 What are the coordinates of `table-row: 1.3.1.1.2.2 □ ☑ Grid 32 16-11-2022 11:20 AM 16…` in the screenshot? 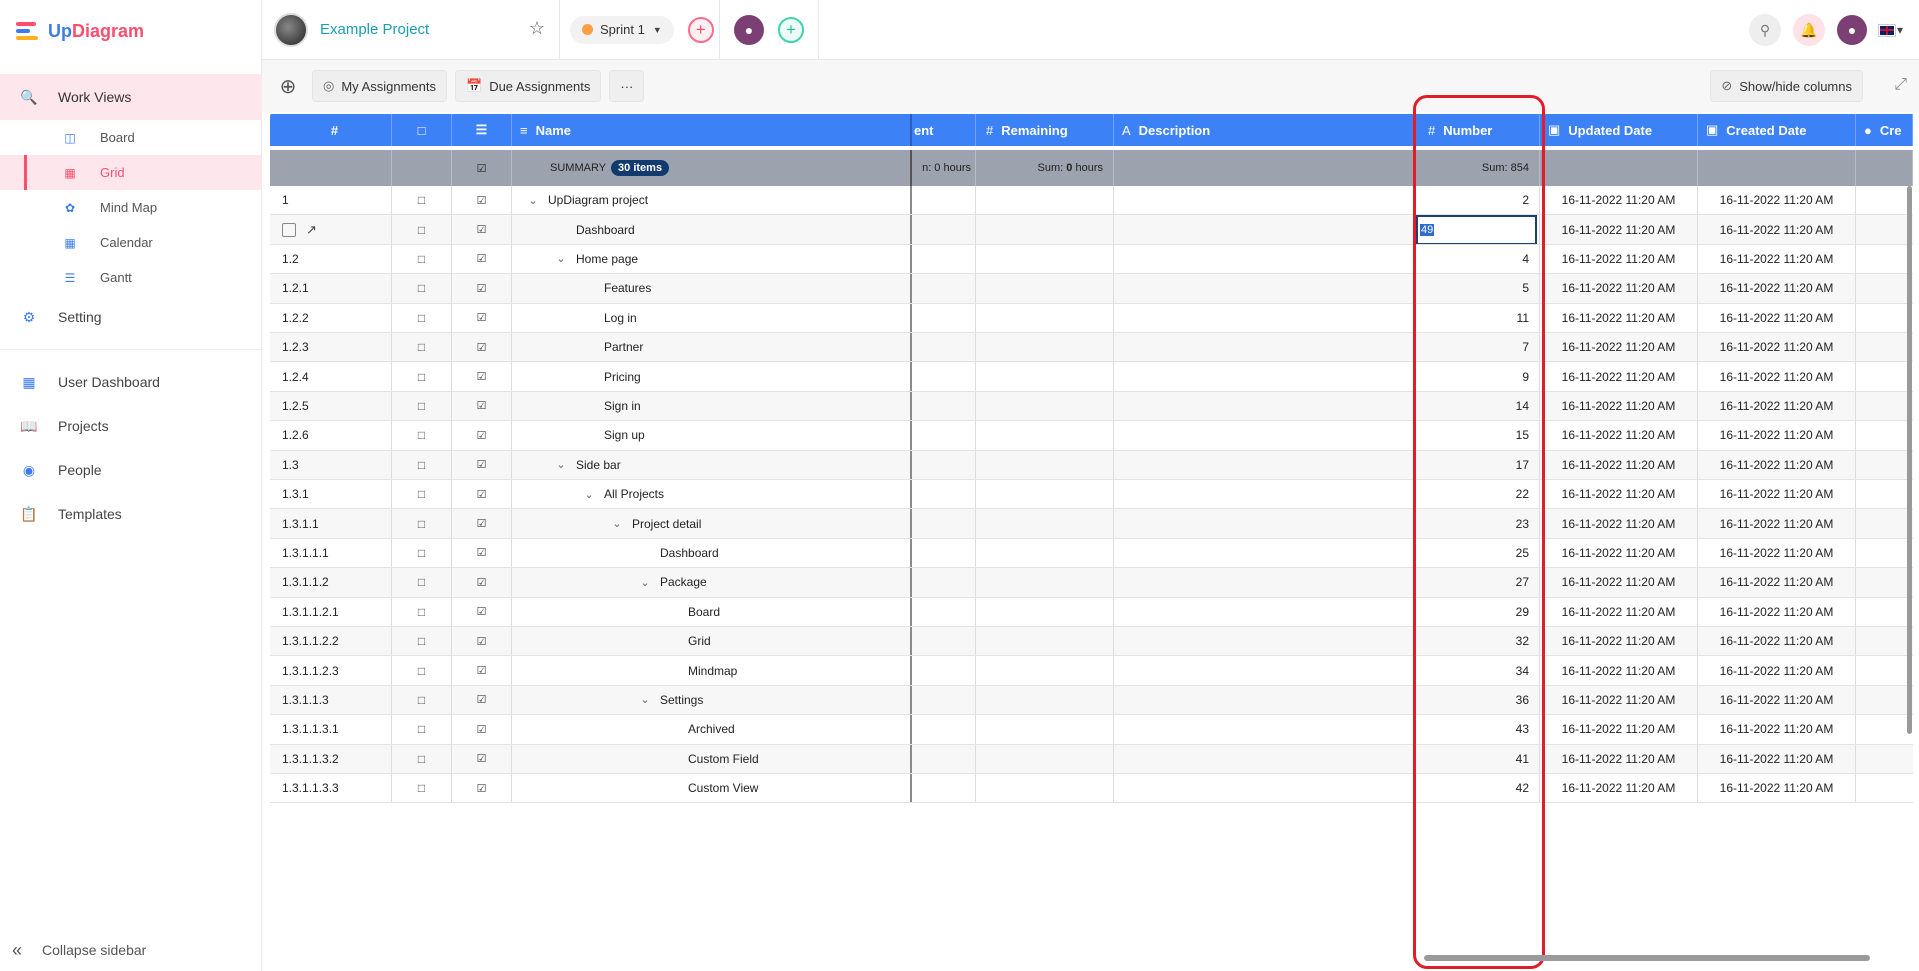 It's located at (1091, 642).